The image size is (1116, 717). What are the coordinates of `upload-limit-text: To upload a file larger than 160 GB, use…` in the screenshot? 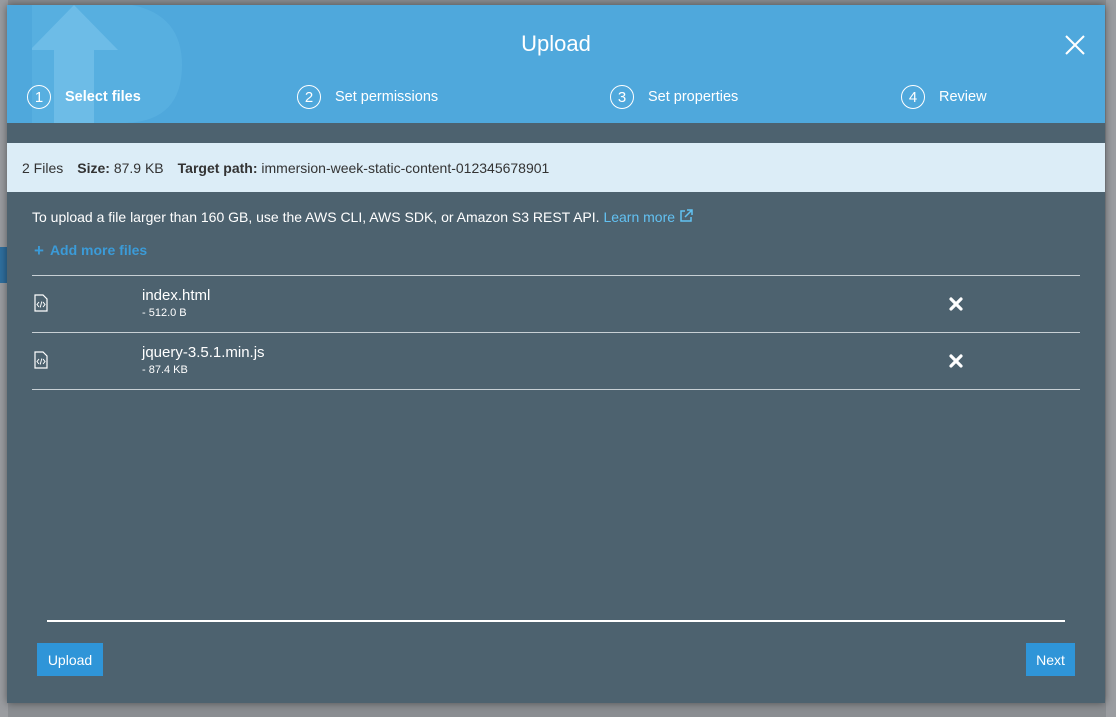 It's located at (316, 217).